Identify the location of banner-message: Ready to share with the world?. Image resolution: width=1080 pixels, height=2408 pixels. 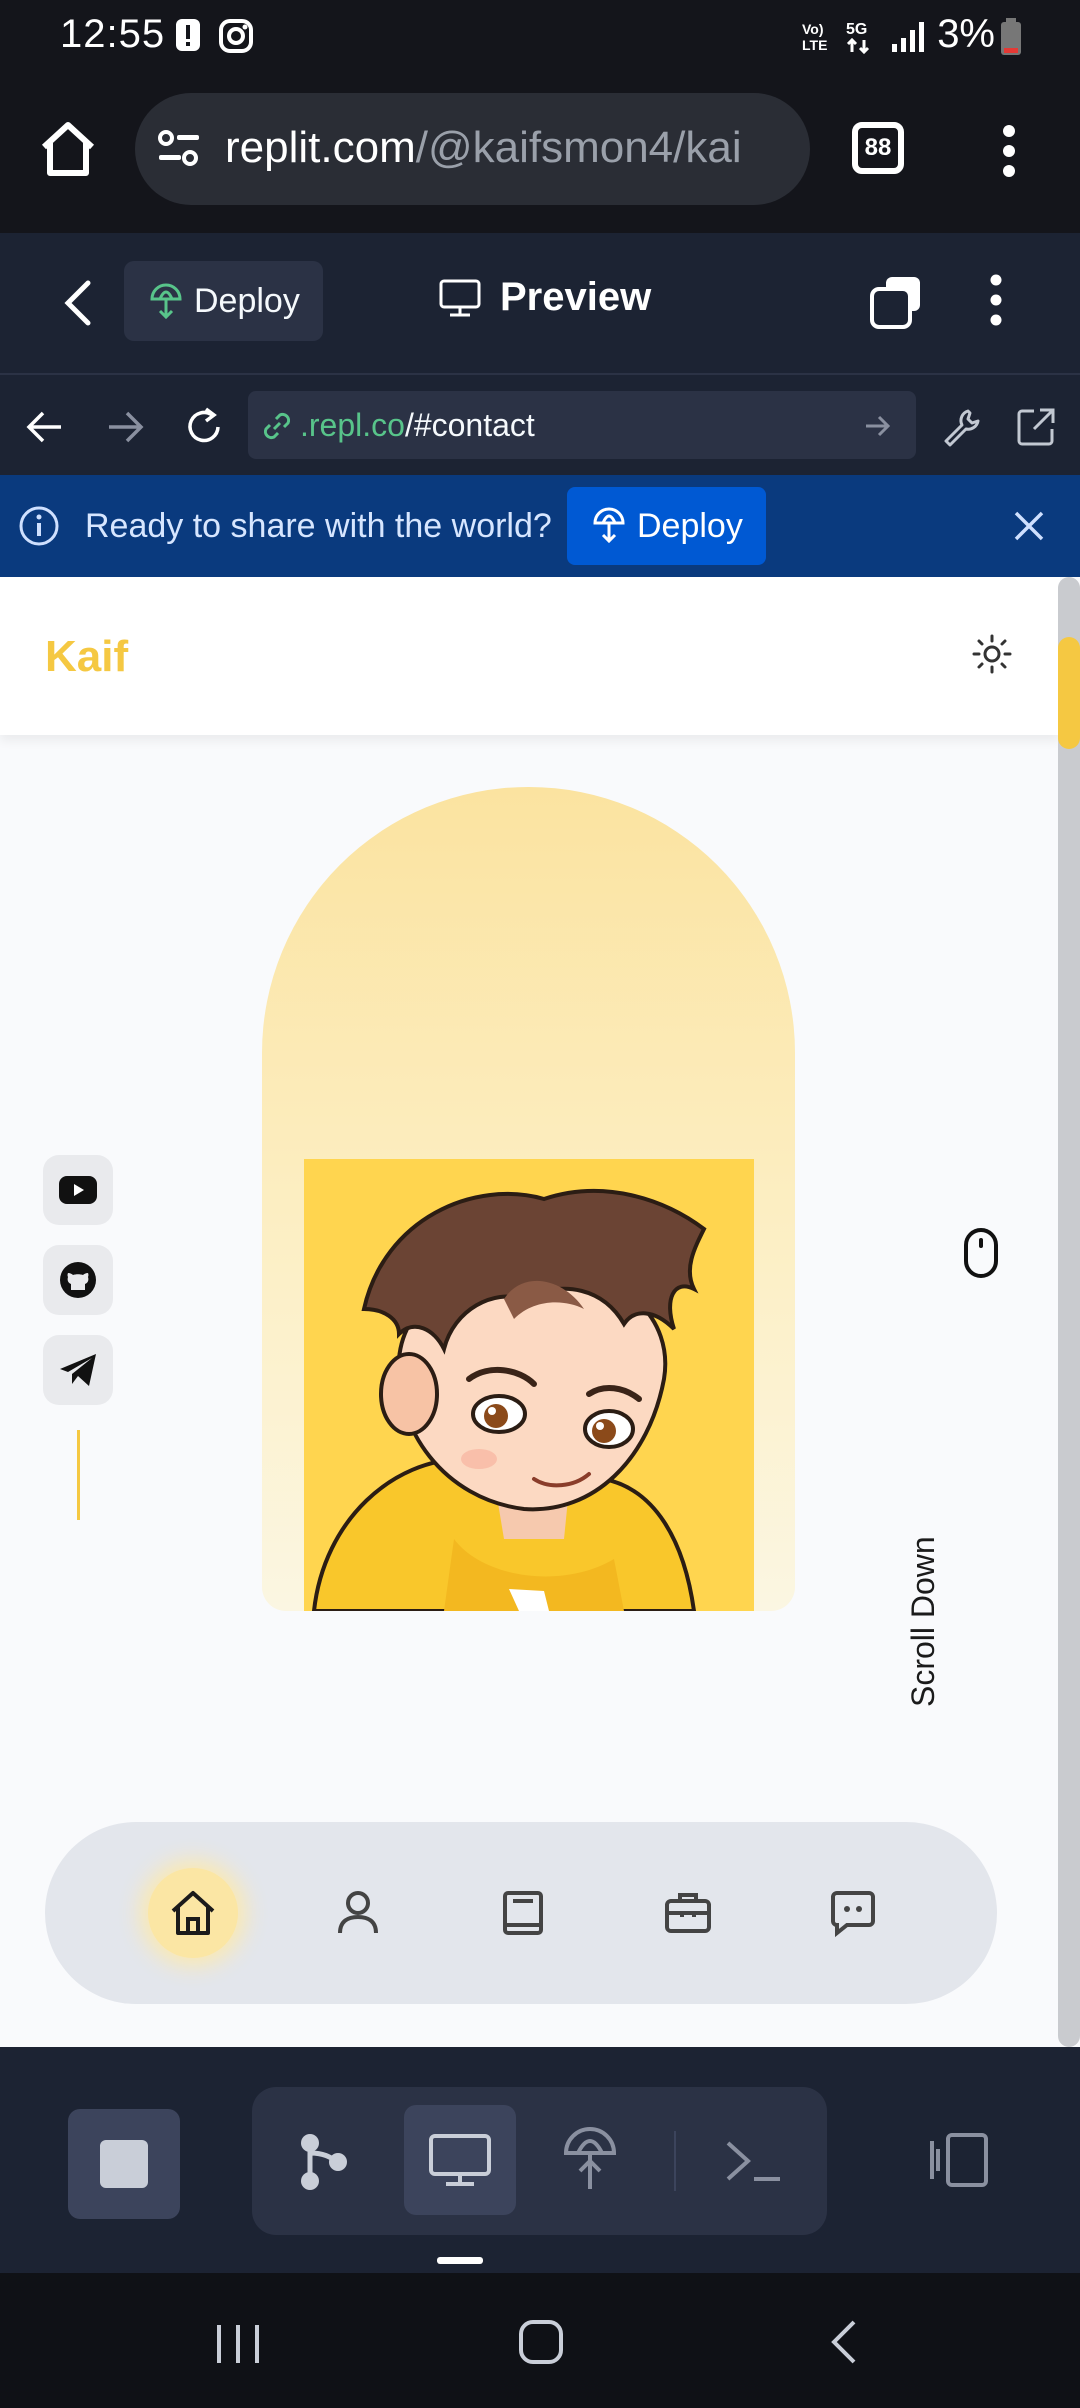
(318, 526).